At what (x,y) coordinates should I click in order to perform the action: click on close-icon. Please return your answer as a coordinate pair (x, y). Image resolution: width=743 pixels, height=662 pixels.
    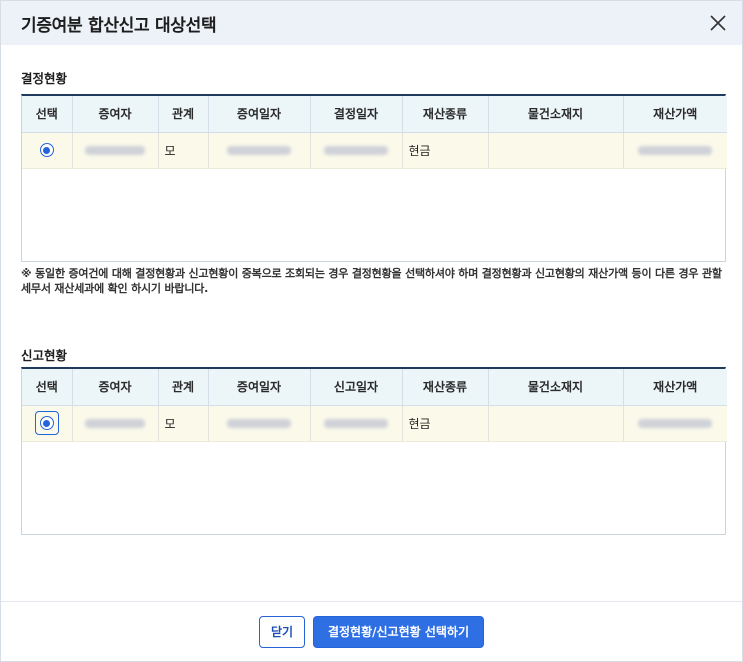
    Looking at the image, I should click on (718, 23).